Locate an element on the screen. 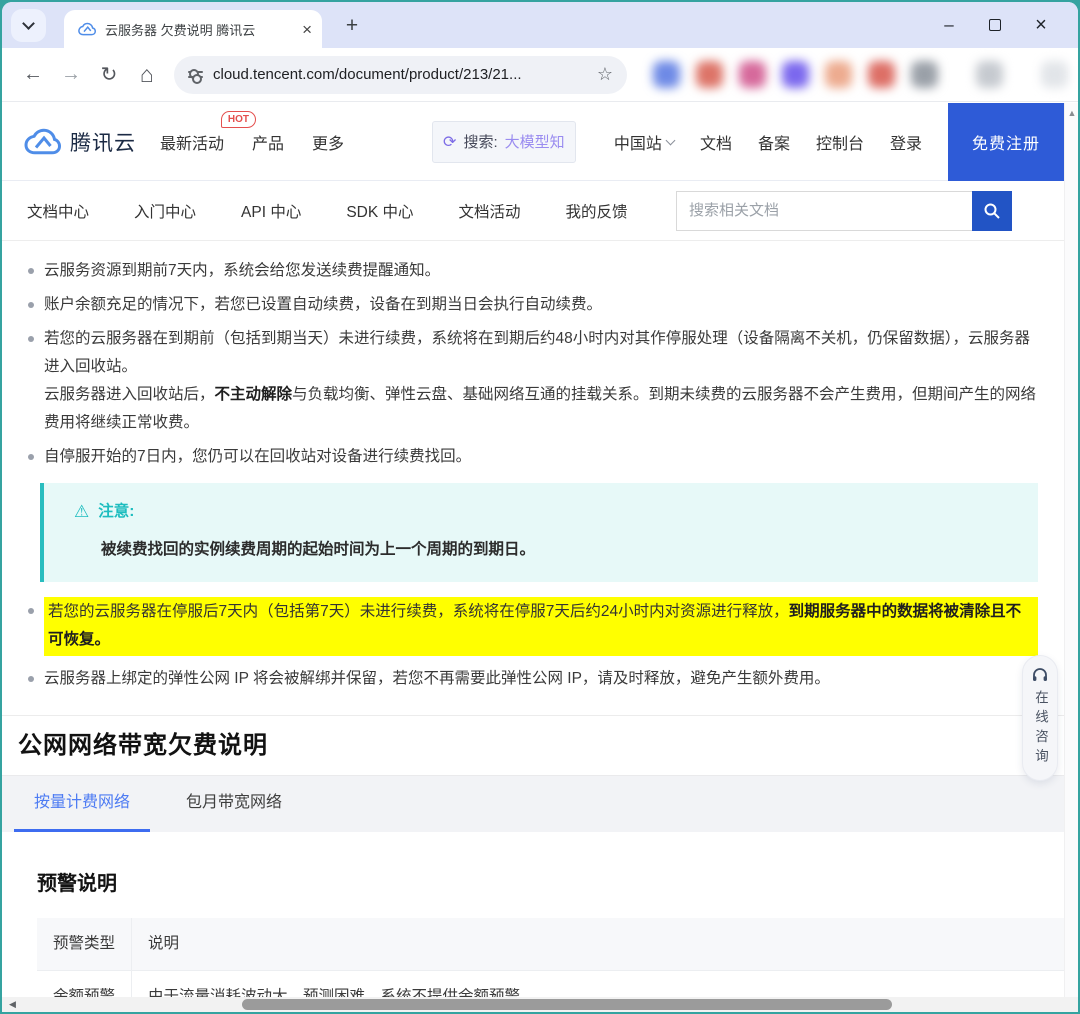 The image size is (1080, 1014). divider is located at coordinates (533, 715).